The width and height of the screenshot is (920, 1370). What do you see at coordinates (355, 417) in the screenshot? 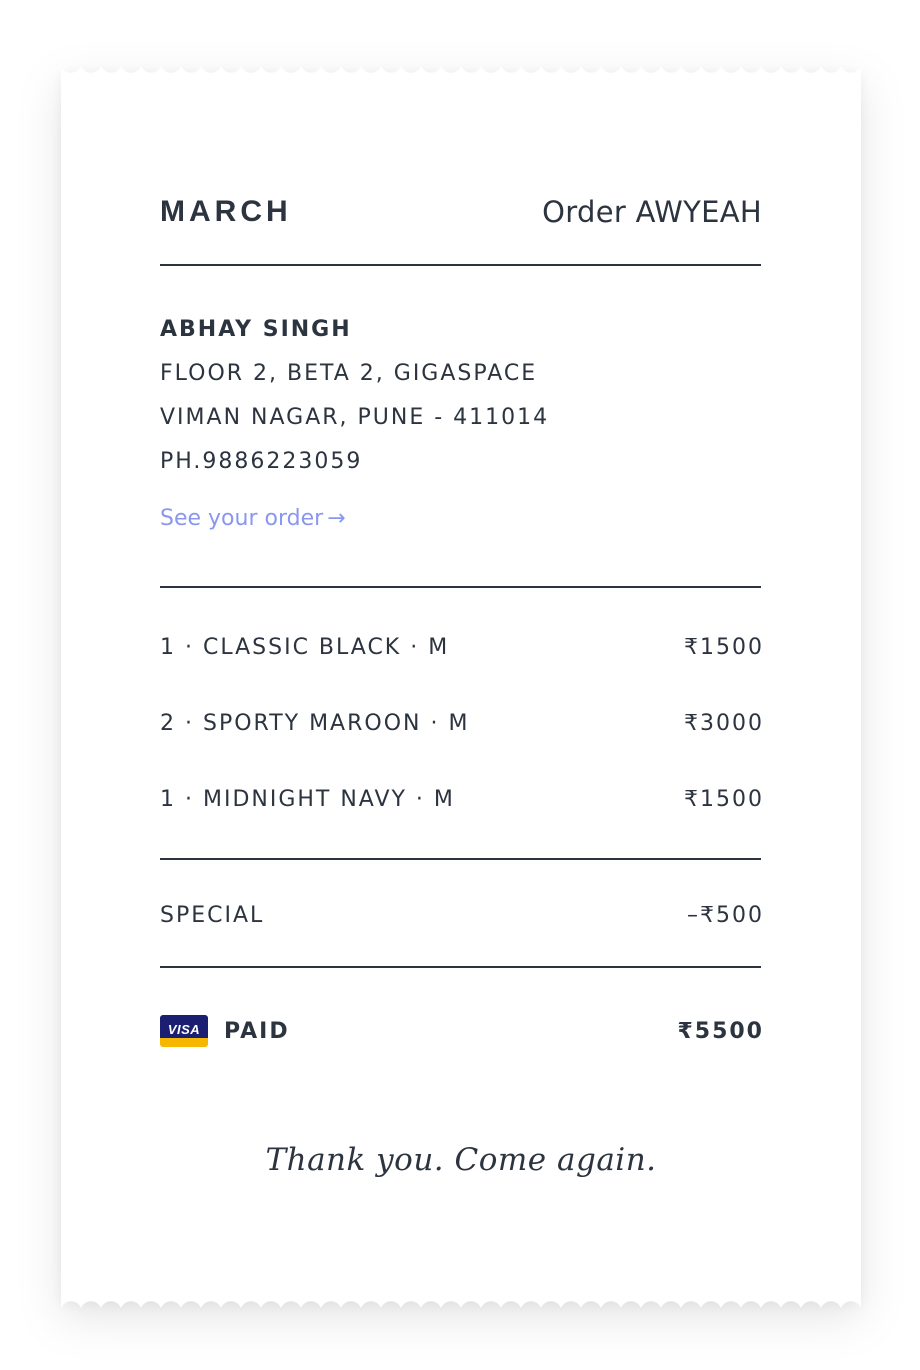
I see `address-line-2: VIMAN NAGAR, PUNE - 411014` at bounding box center [355, 417].